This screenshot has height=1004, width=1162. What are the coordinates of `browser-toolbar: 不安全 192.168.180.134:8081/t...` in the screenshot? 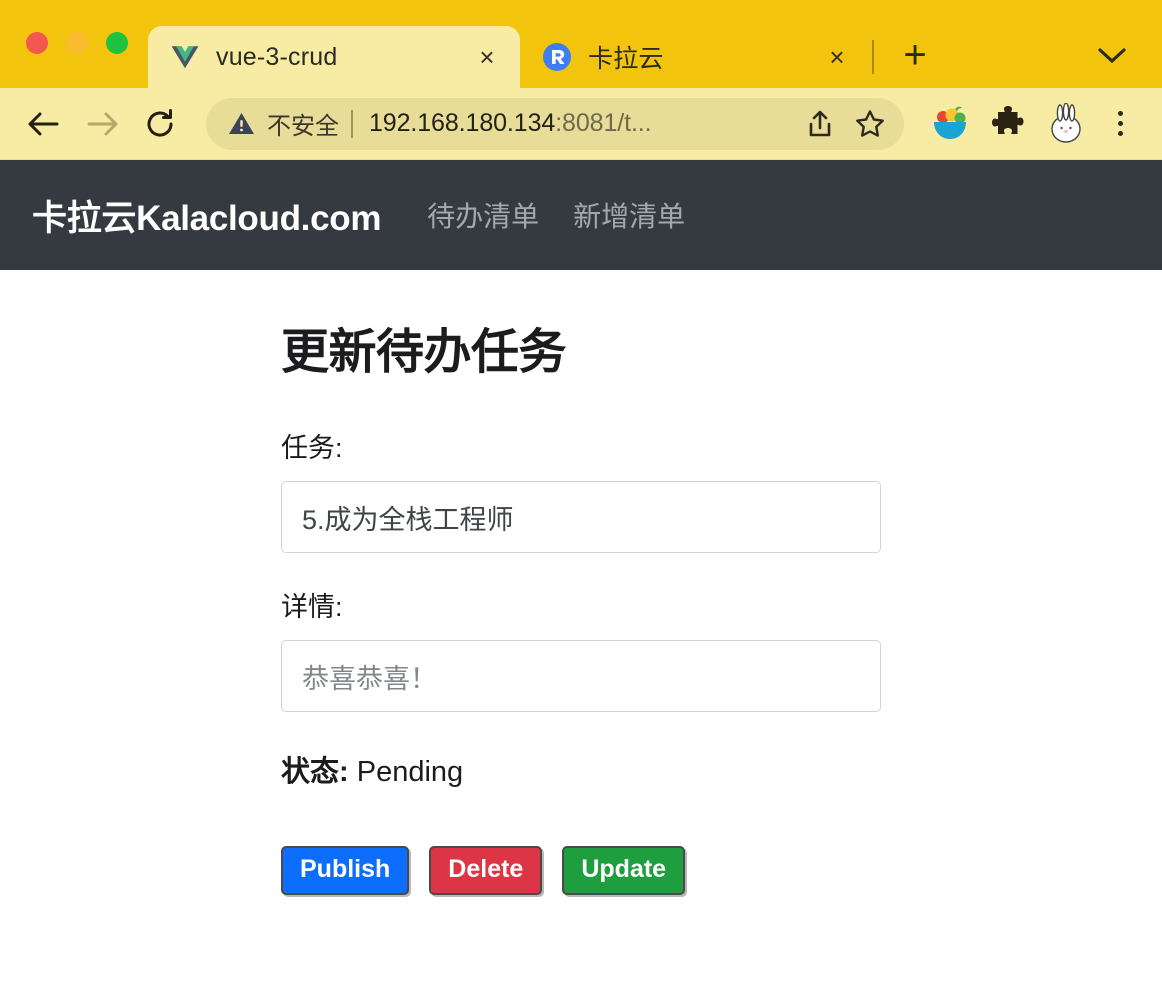 It's located at (581, 124).